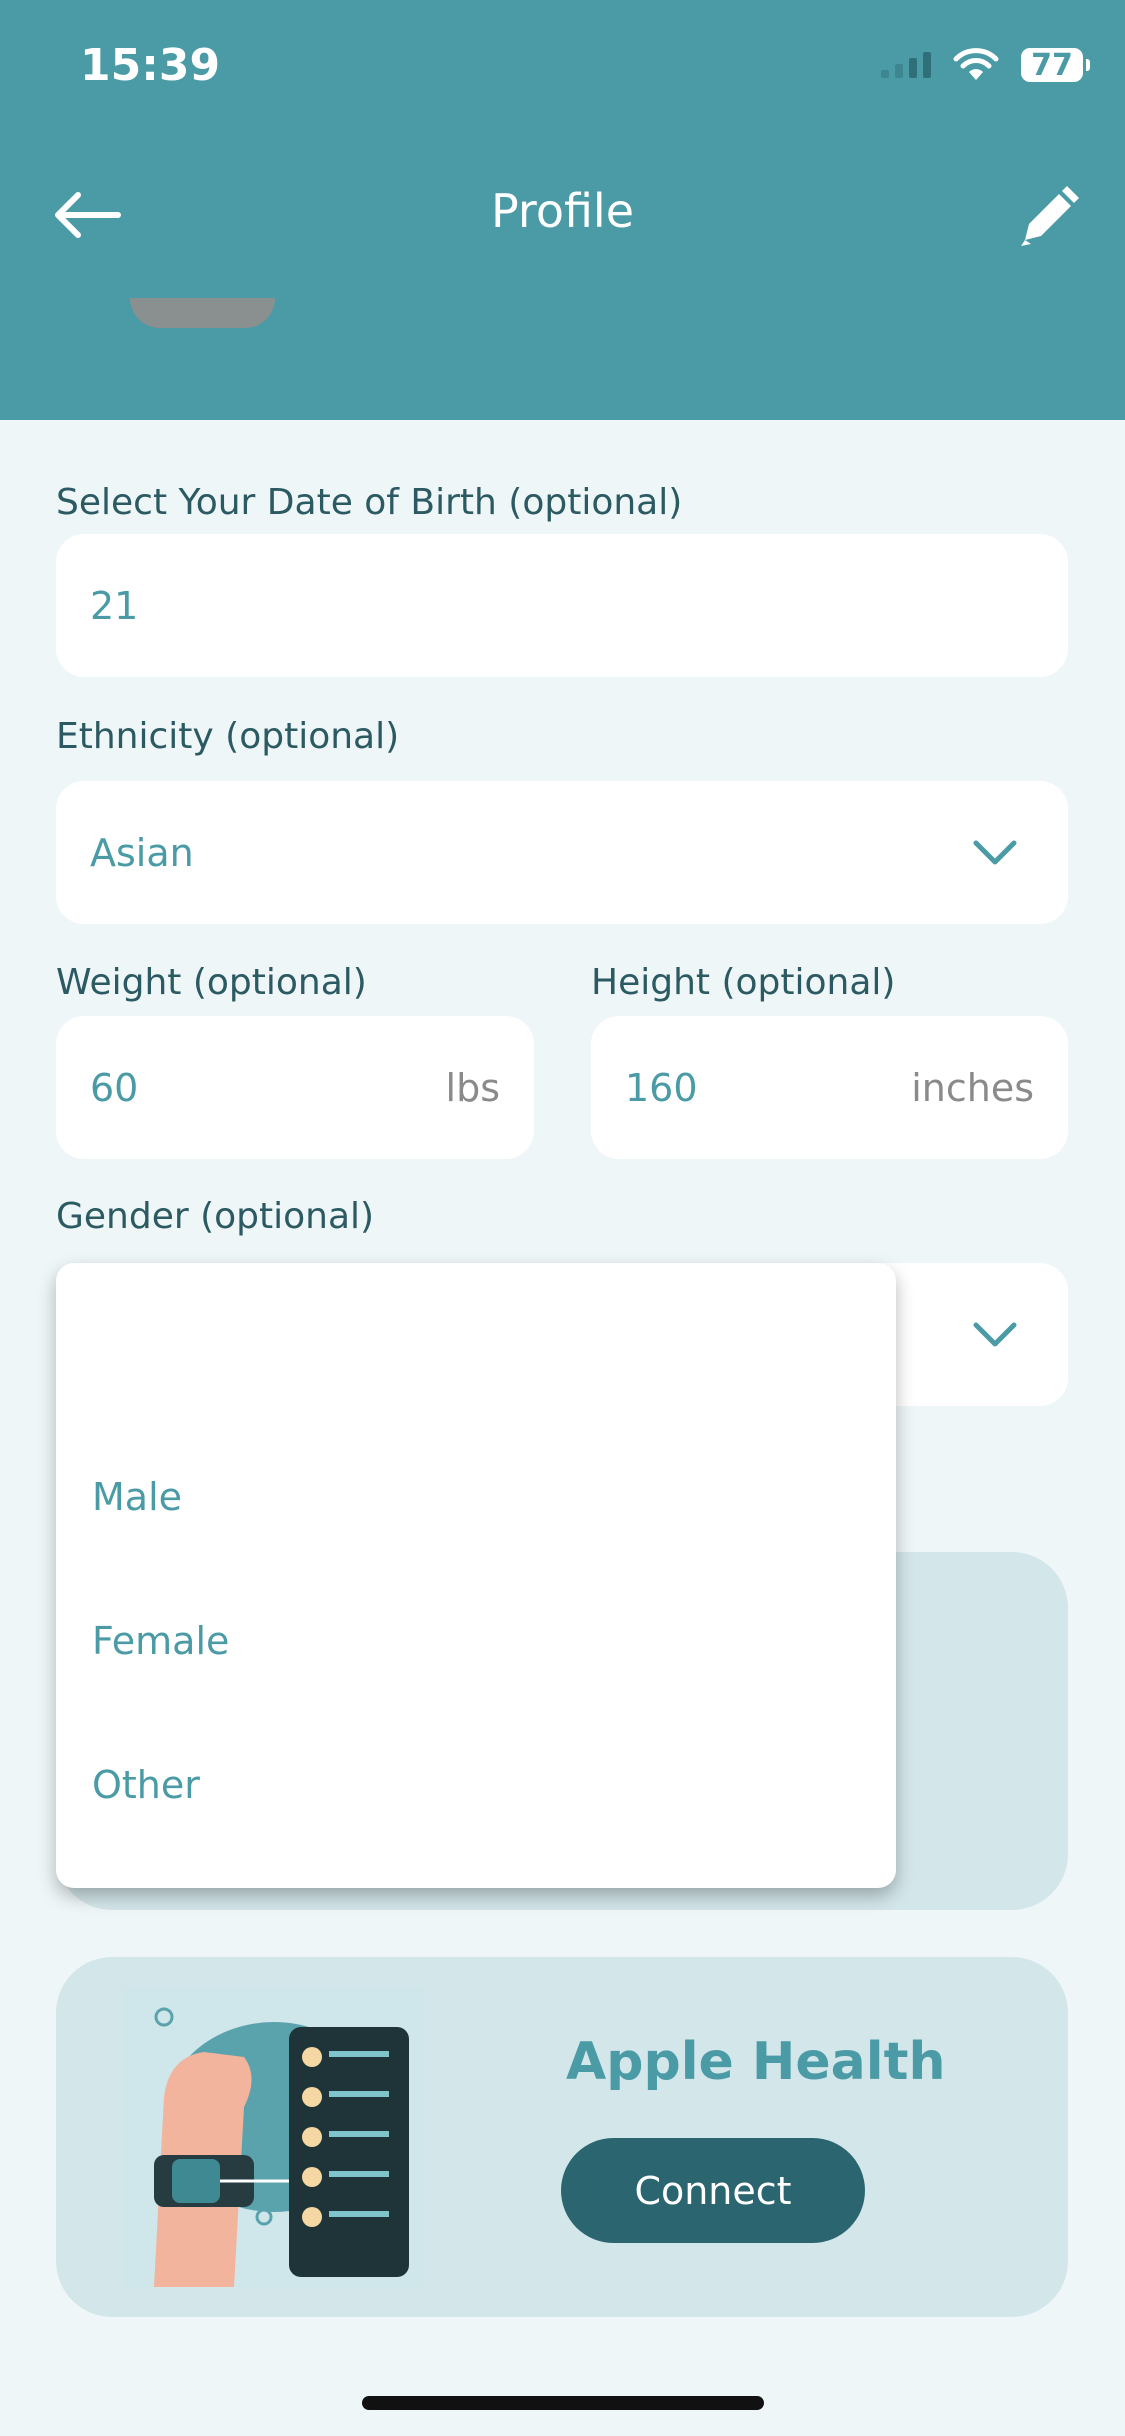 This screenshot has height=2436, width=1125. What do you see at coordinates (295, 1087) in the screenshot?
I see `weight-field: 60 lbs` at bounding box center [295, 1087].